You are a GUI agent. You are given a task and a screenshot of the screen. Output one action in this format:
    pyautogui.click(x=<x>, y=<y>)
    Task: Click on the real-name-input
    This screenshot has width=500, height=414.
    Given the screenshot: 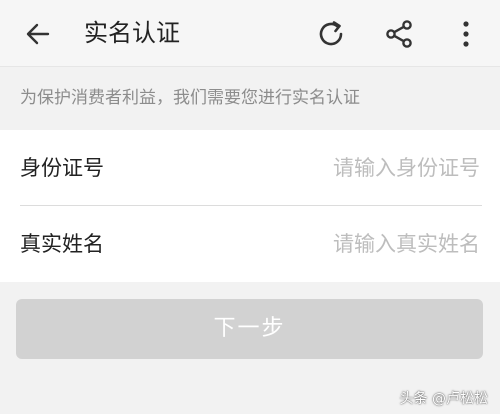 What is the action you would take?
    pyautogui.click(x=330, y=244)
    